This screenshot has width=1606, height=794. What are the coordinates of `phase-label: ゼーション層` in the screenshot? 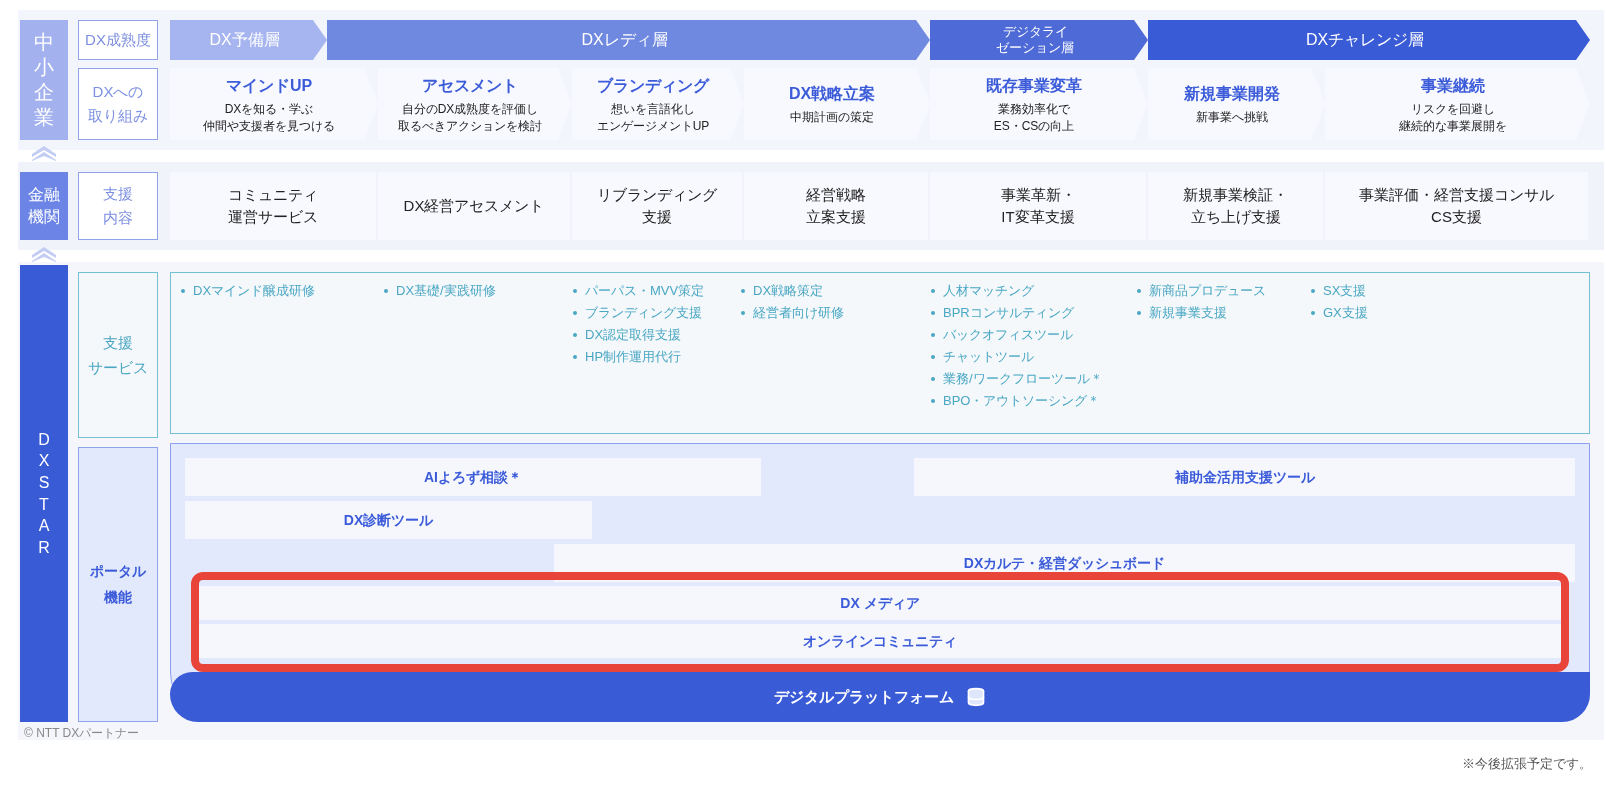 It's located at (1035, 48).